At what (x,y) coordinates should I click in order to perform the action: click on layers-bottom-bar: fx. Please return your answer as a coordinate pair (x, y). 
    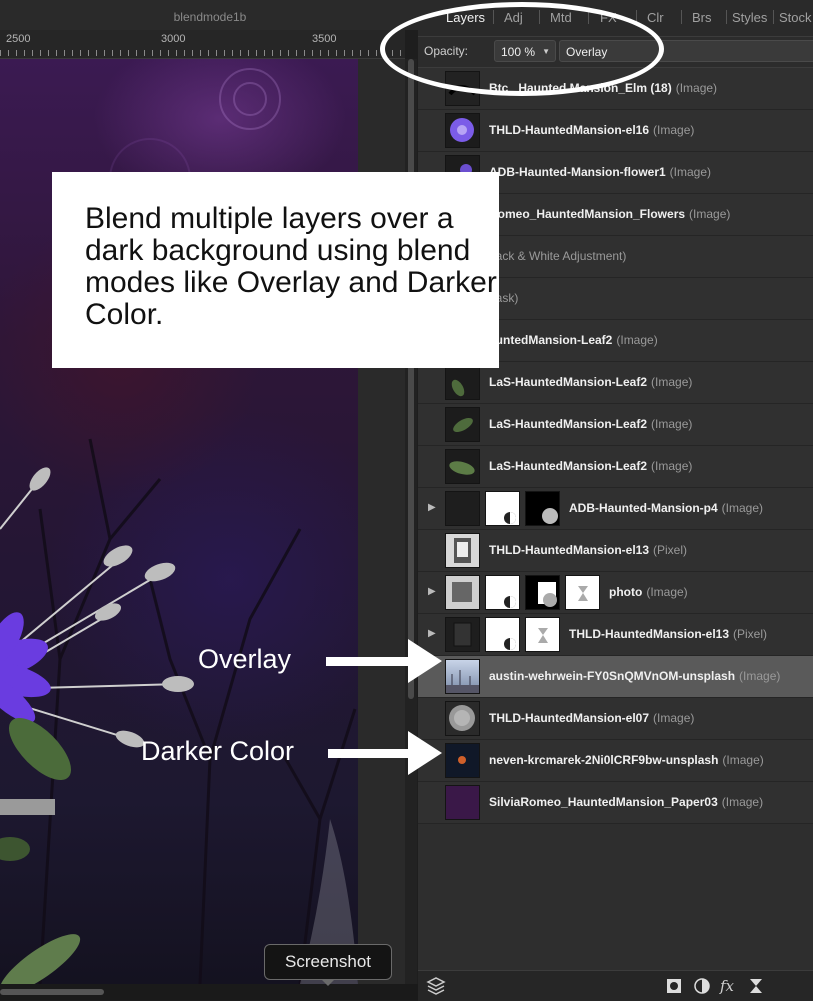
    Looking at the image, I should click on (615, 985).